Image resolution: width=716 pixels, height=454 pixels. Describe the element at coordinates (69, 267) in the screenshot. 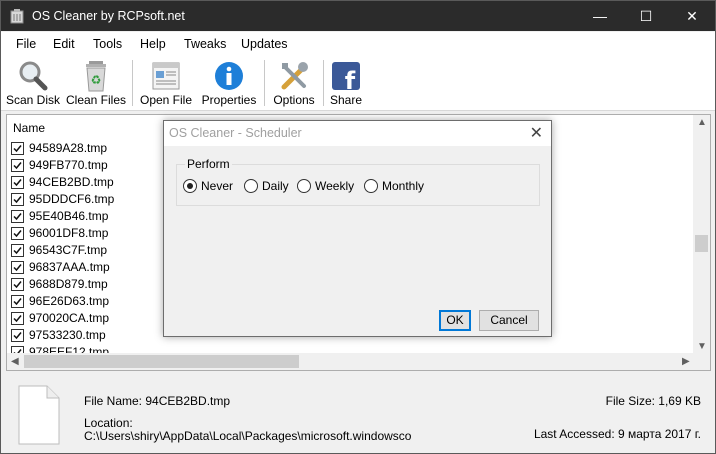

I see `file-name: 96837AAA.tmp` at that location.